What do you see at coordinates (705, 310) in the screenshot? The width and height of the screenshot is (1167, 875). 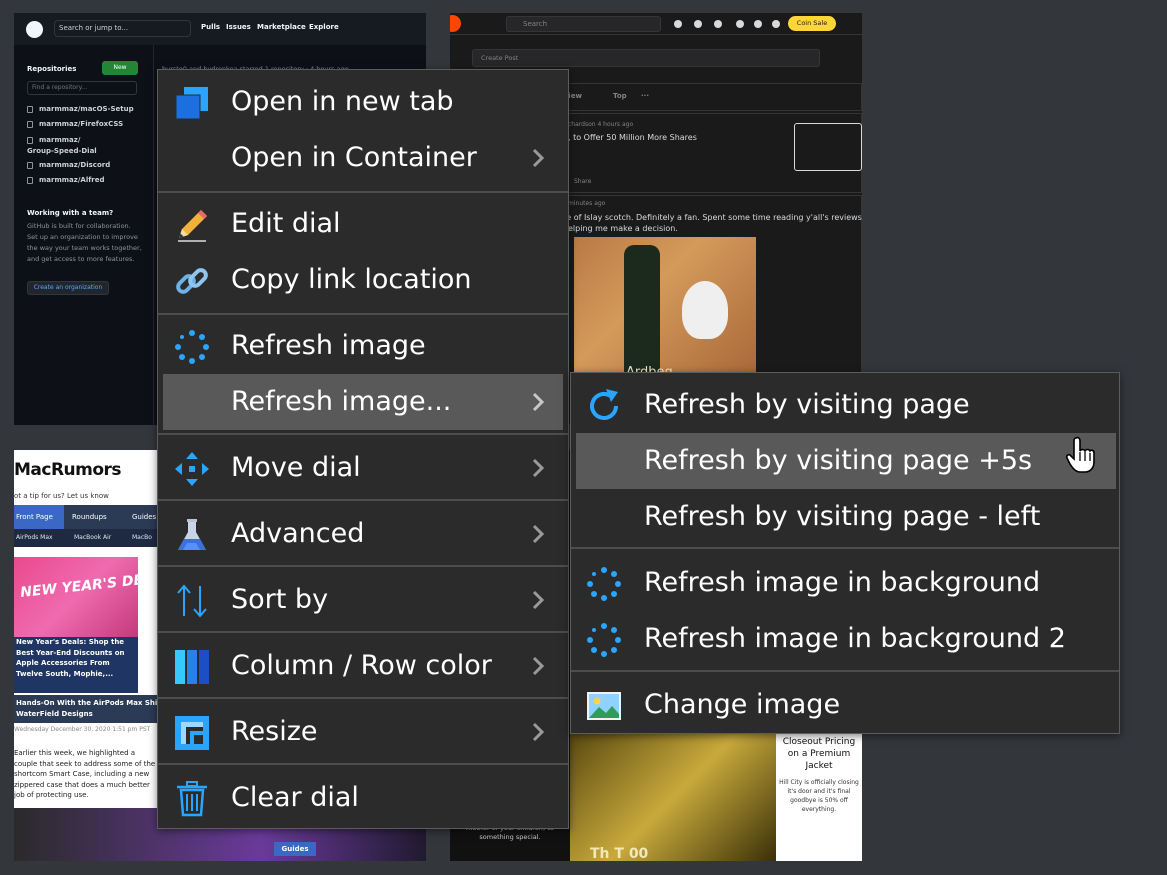 I see `cat-photo` at bounding box center [705, 310].